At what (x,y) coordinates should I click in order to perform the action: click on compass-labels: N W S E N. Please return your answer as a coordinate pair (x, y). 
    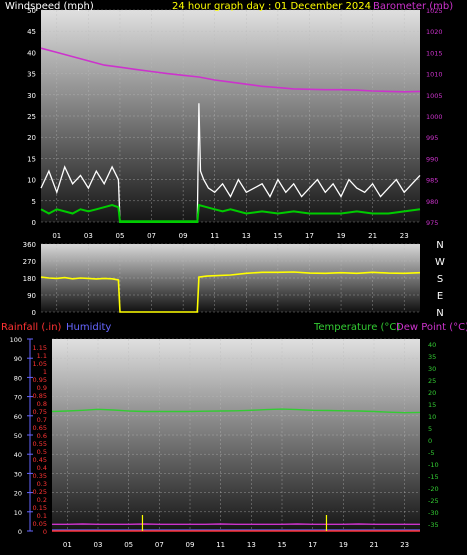
    Looking at the image, I should click on (440, 279).